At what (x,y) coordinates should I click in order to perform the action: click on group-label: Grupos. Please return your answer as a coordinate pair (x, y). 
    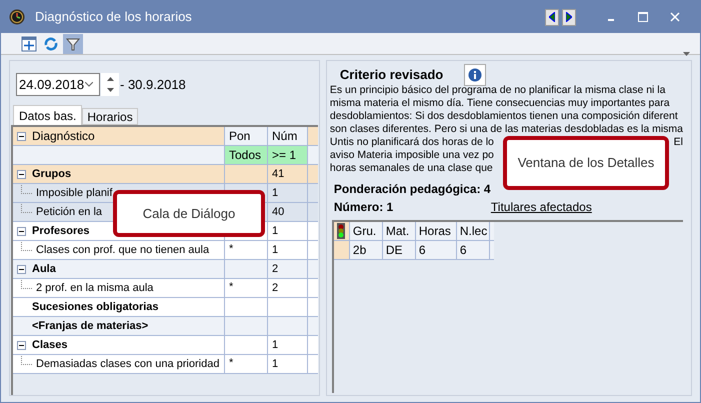
    Looking at the image, I should click on (52, 174).